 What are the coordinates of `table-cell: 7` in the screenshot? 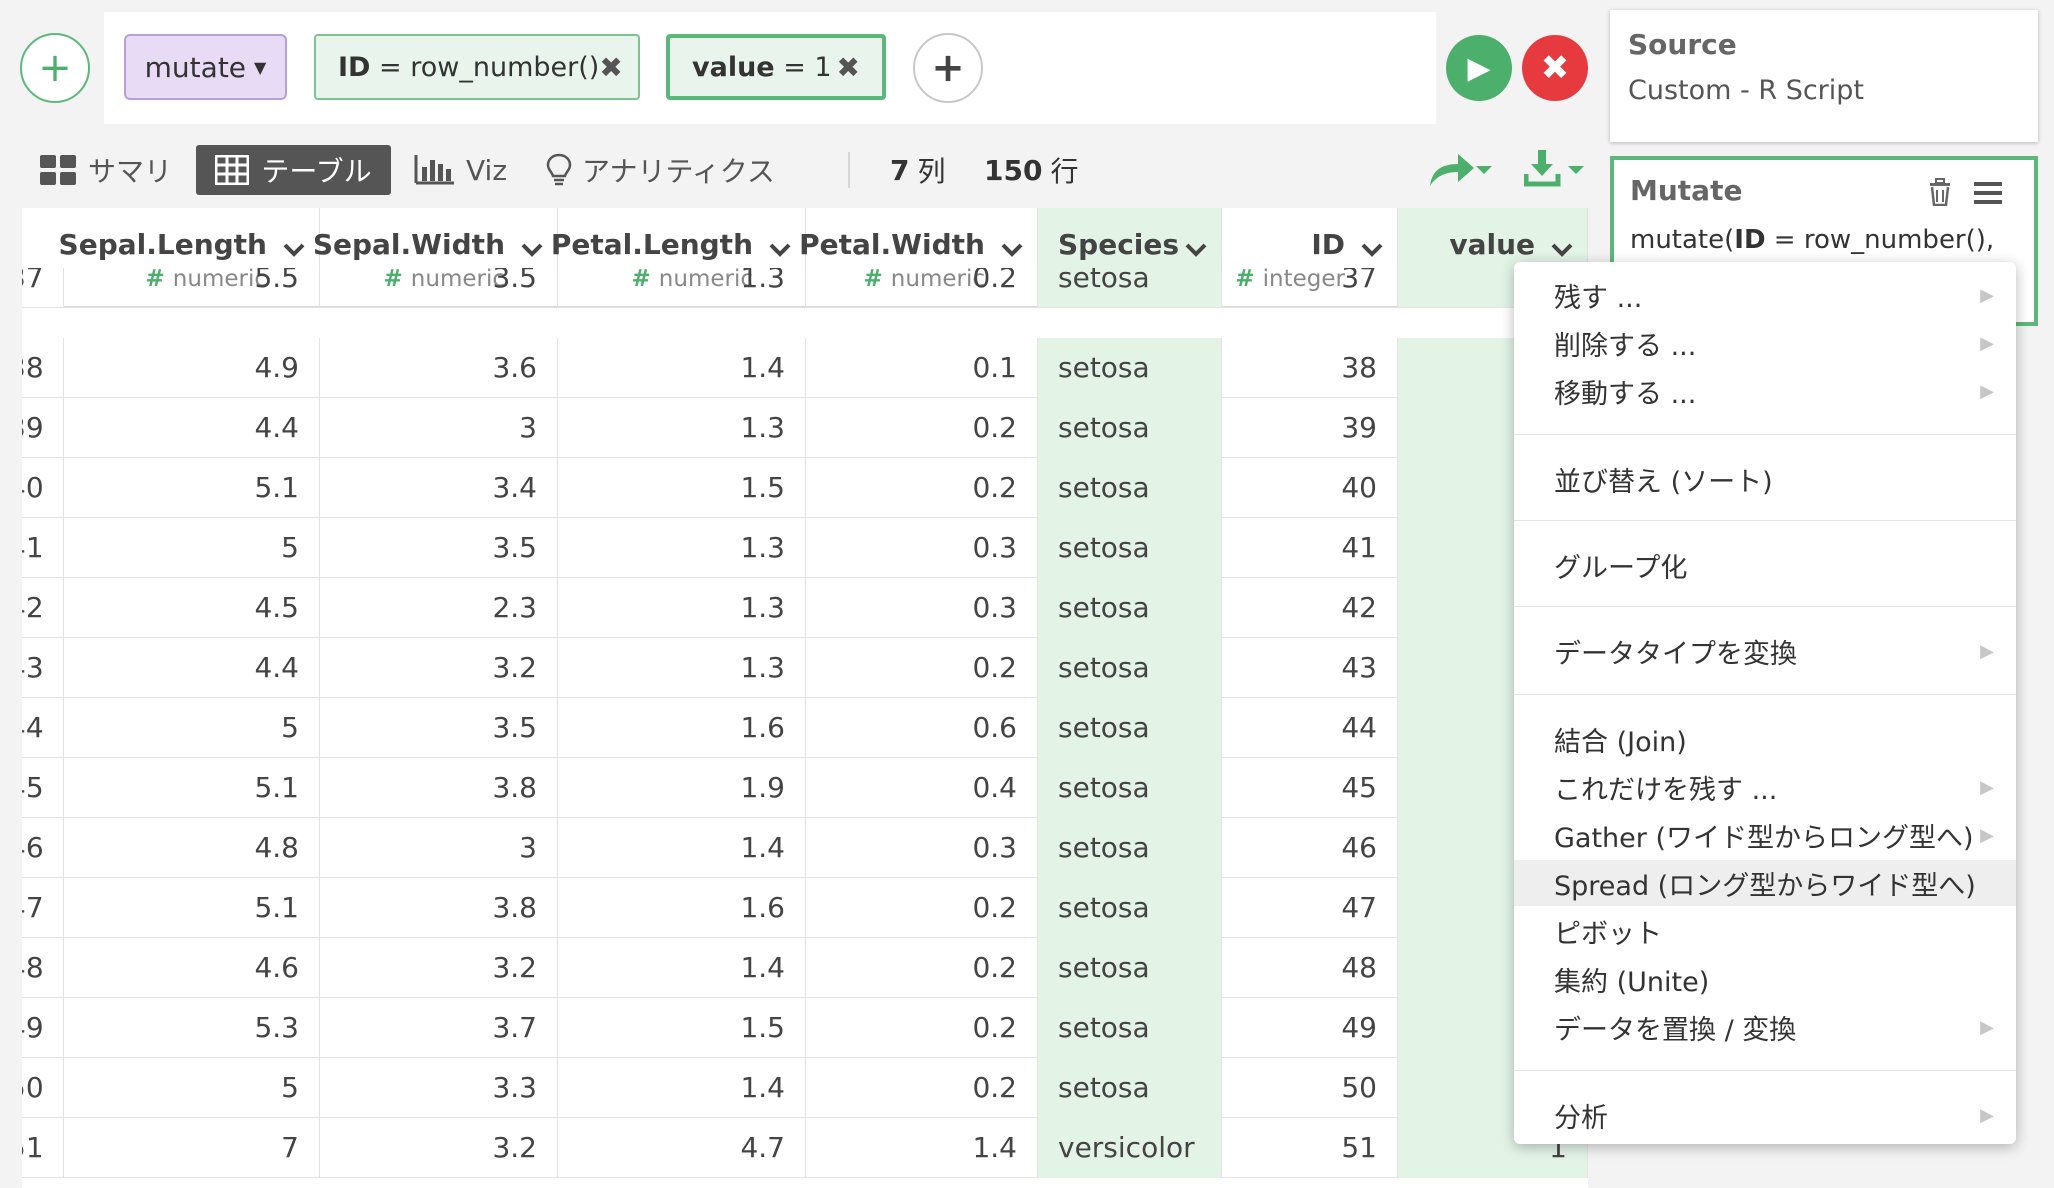 It's located at (192, 1148).